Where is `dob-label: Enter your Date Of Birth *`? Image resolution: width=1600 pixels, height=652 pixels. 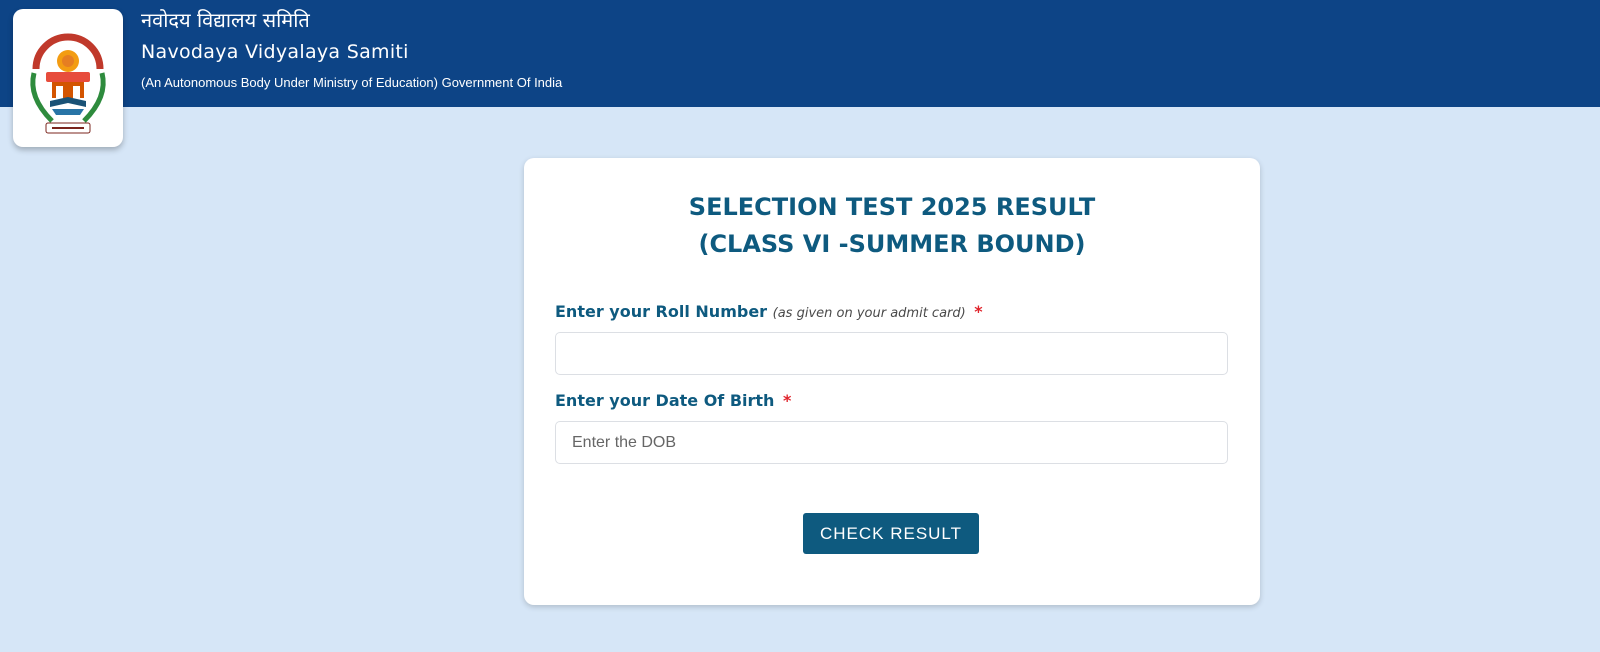
dob-label: Enter your Date Of Birth * is located at coordinates (673, 401).